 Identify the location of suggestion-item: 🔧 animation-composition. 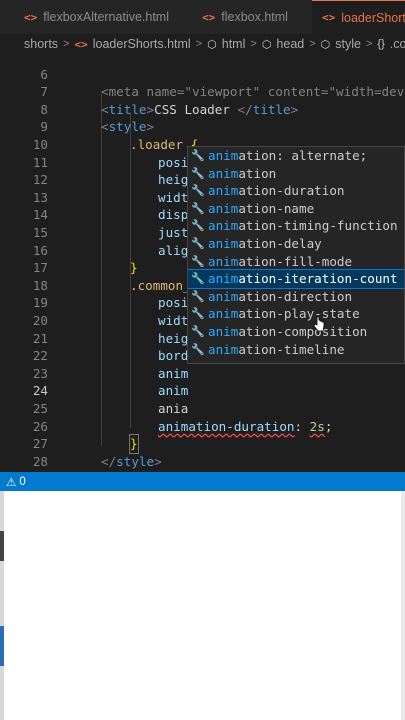
(296, 332).